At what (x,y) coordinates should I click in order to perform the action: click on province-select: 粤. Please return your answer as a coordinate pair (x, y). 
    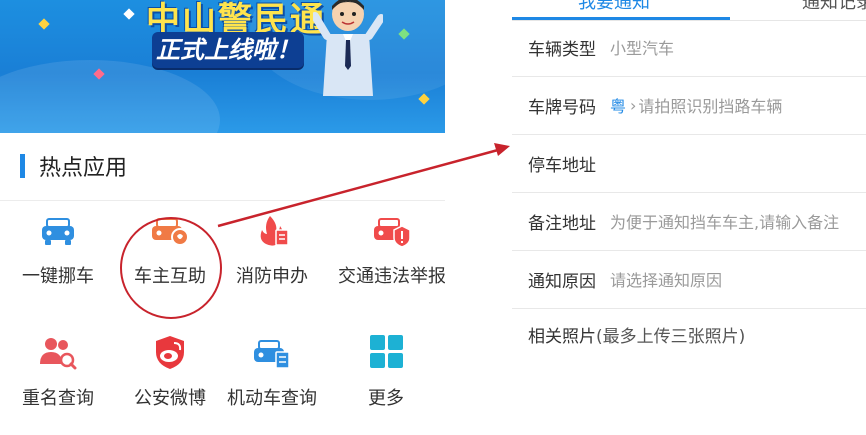
    Looking at the image, I should click on (618, 105).